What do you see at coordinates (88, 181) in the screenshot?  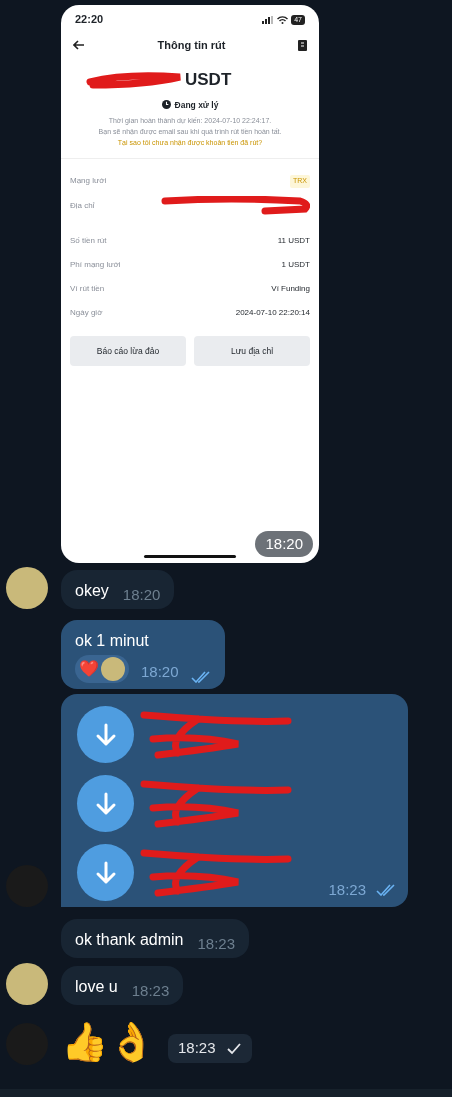 I see `row-label: Mạng lưới` at bounding box center [88, 181].